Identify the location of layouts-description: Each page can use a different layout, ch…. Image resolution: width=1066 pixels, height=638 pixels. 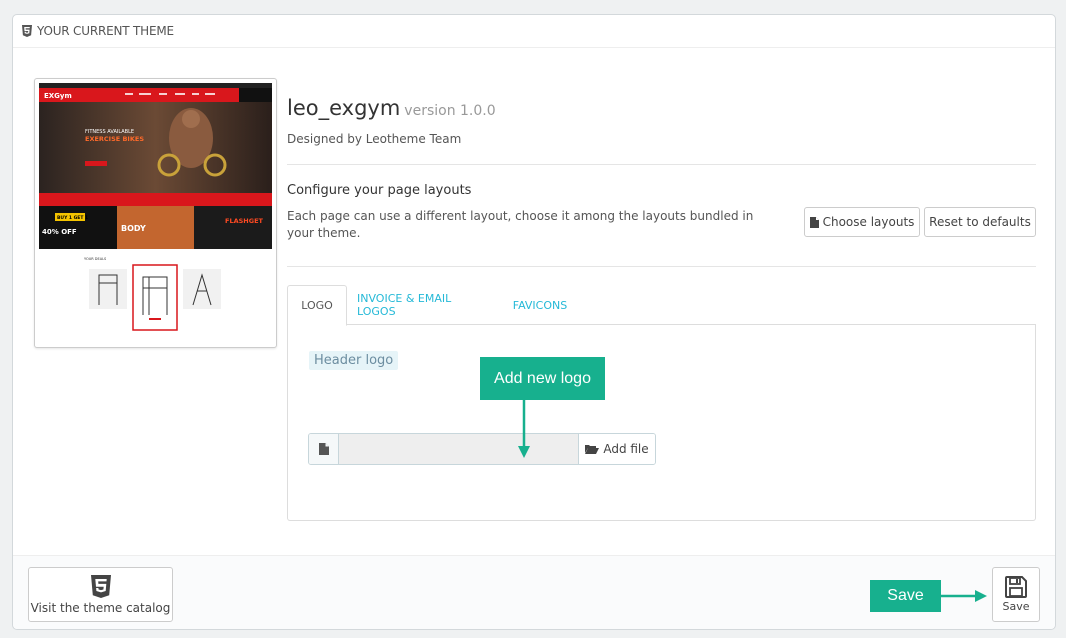
(520, 224).